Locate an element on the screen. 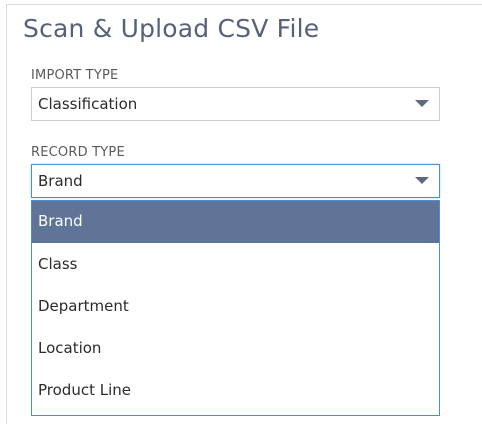 This screenshot has width=482, height=424. dropdown-option-label: Department is located at coordinates (83, 306).